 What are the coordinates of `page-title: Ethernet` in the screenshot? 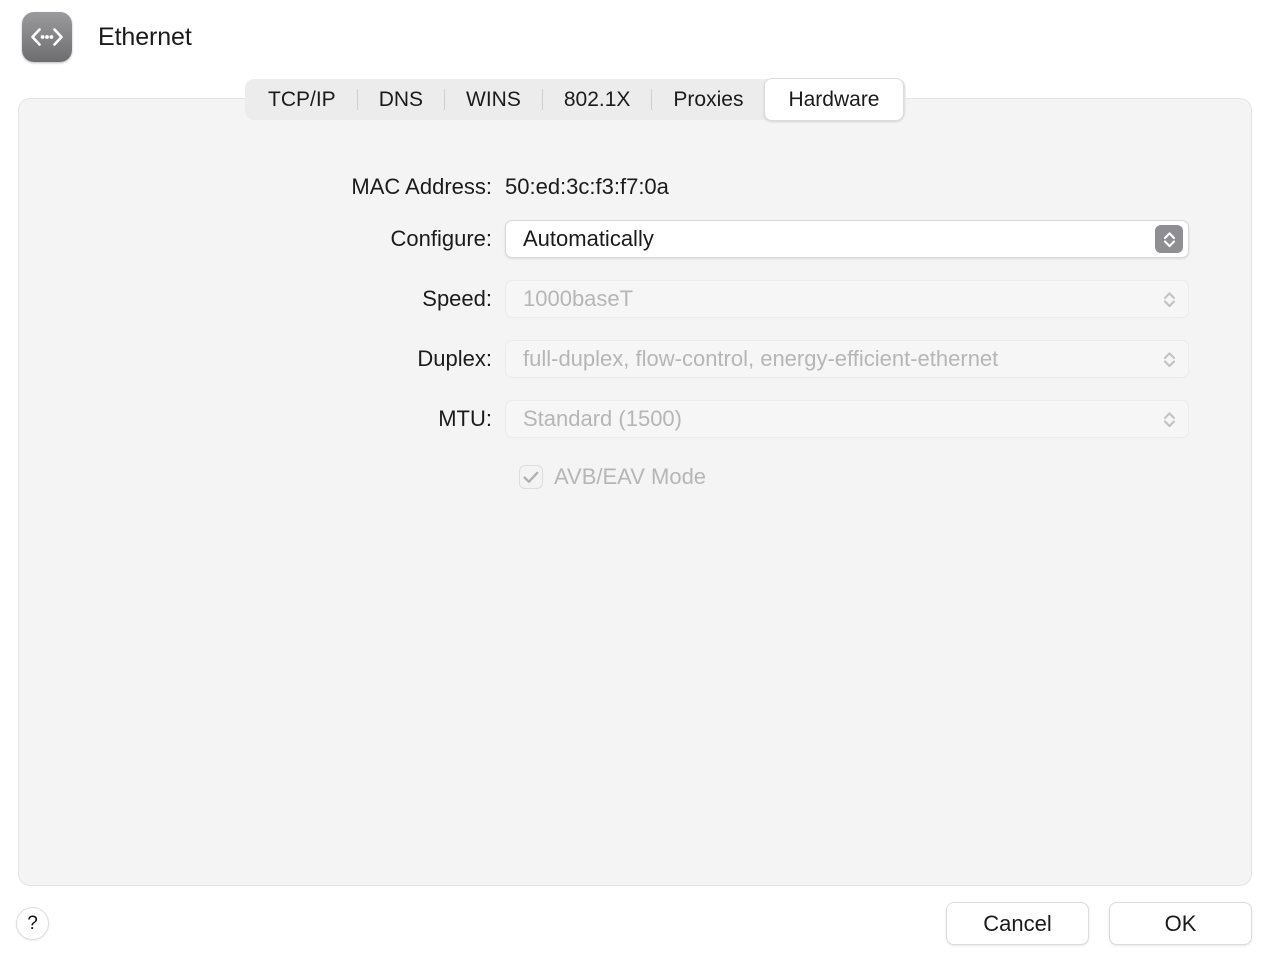 It's located at (145, 36).